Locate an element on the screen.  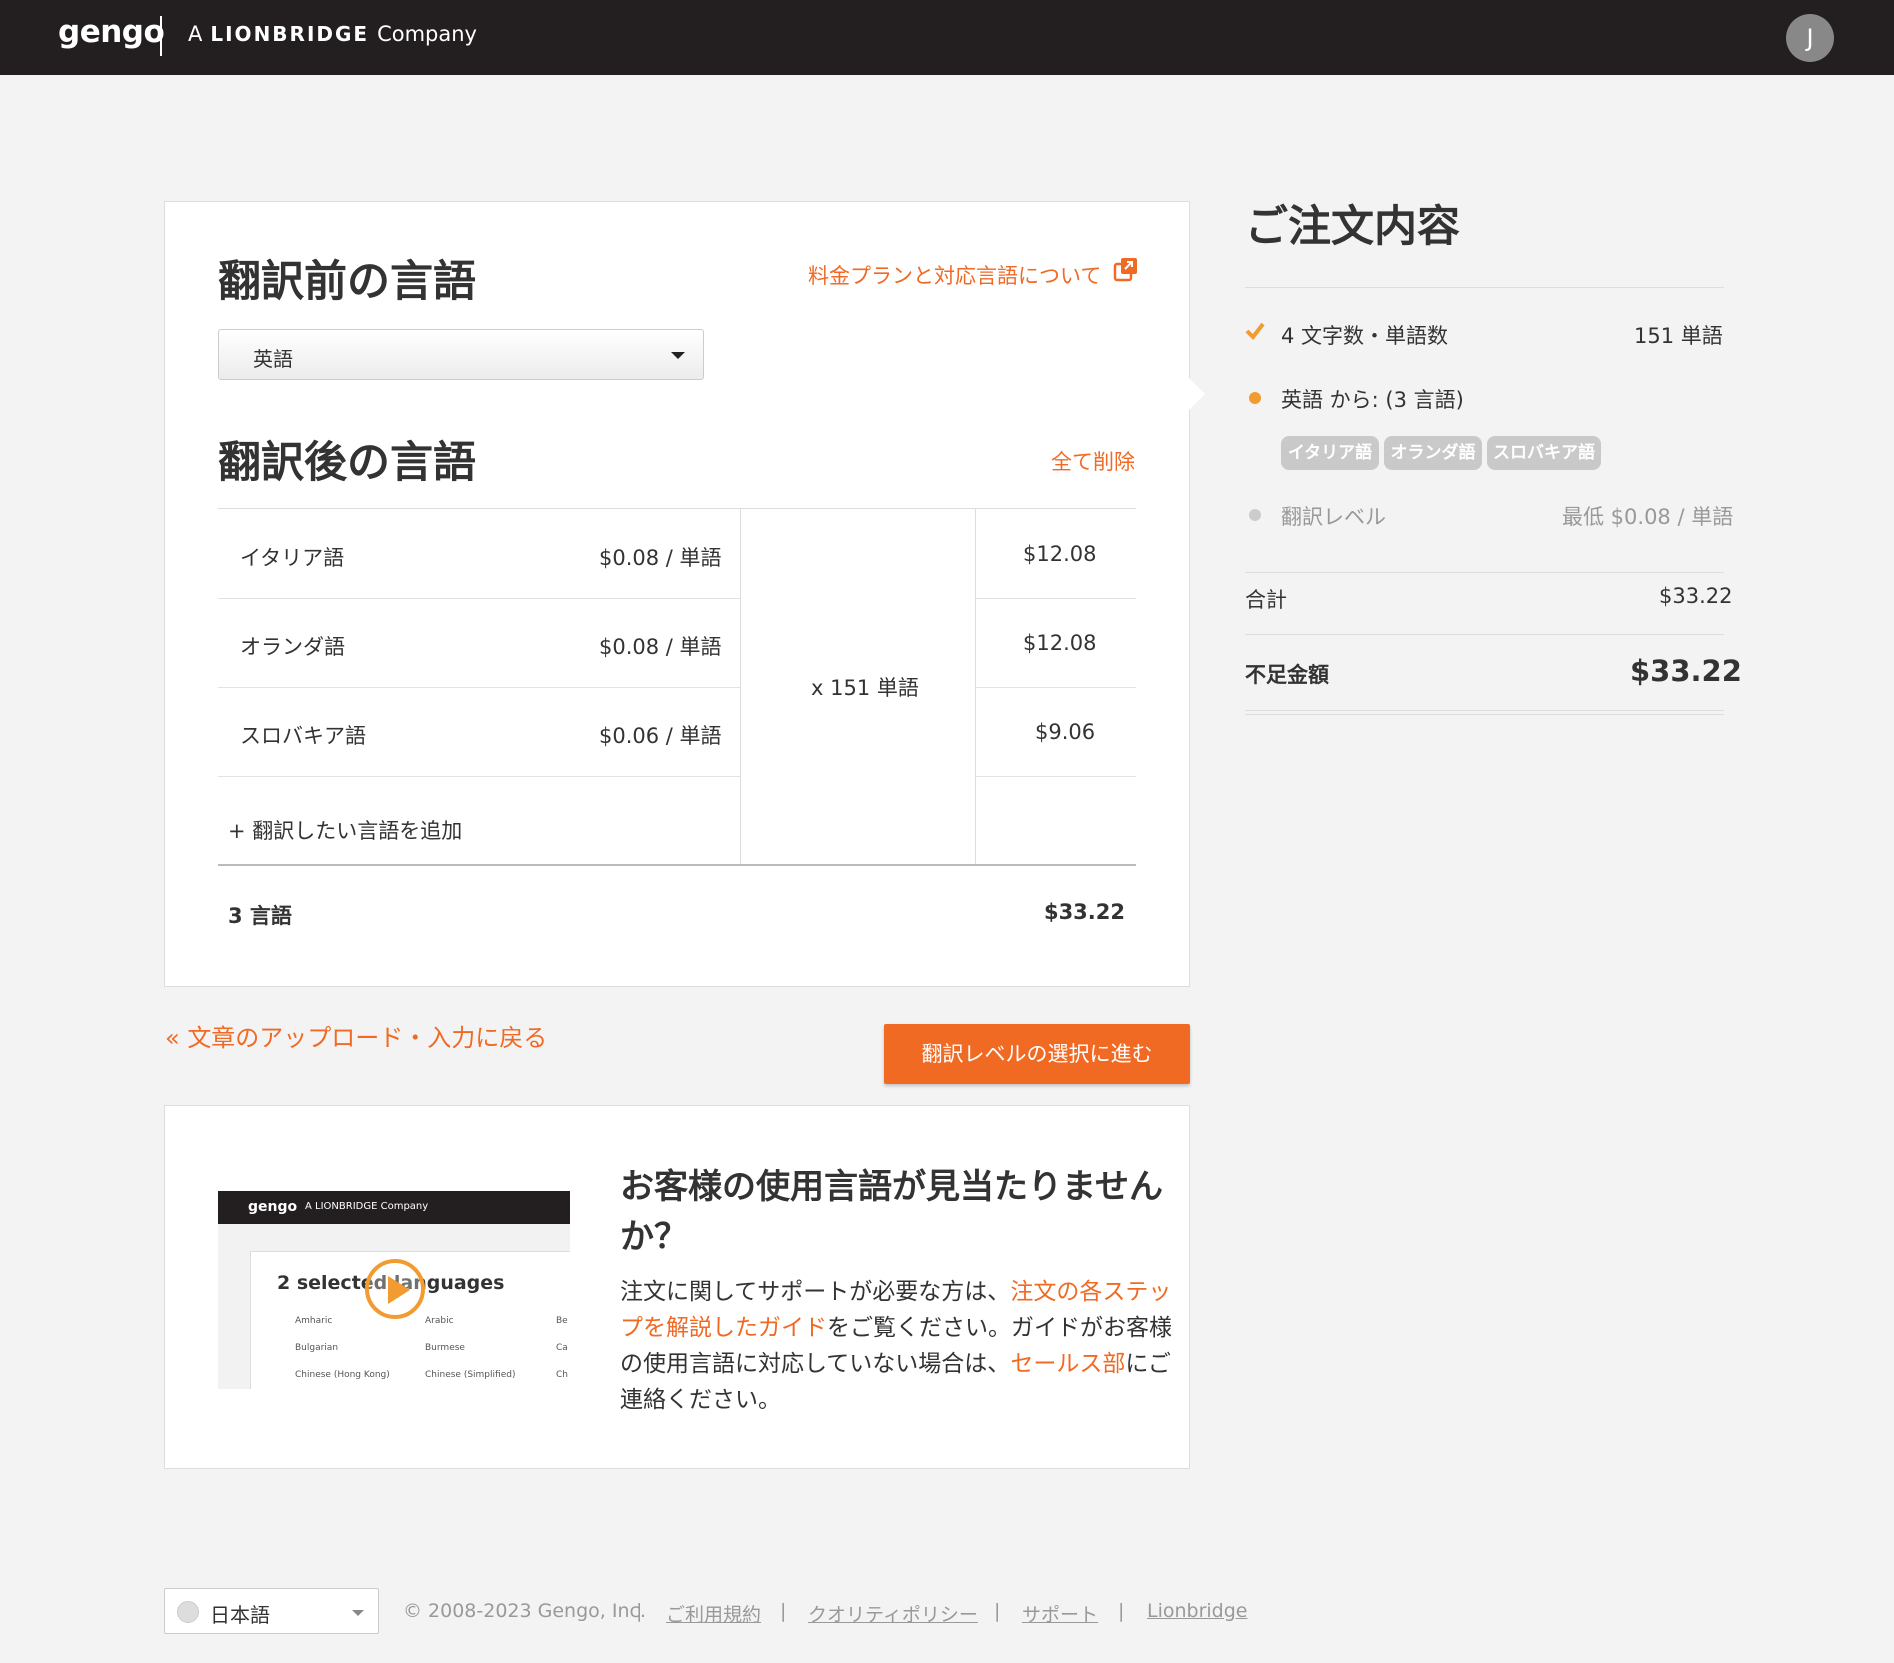
table-bottom-rule is located at coordinates (677, 865).